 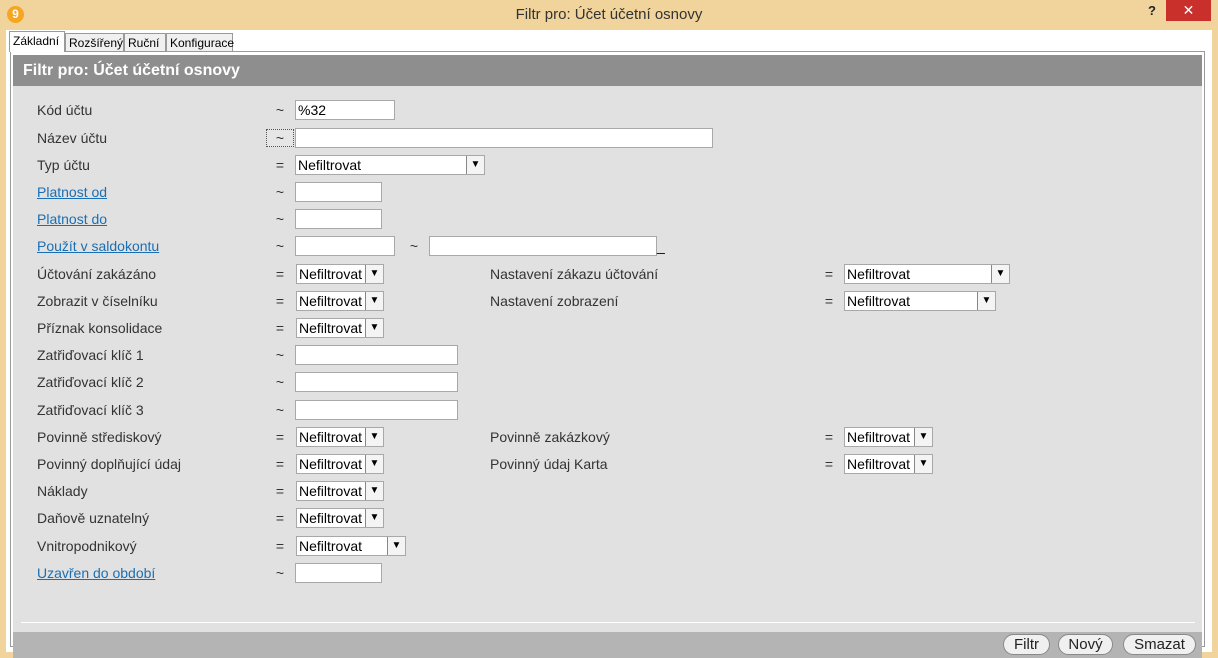 What do you see at coordinates (1026, 644) in the screenshot?
I see `filtr-button: Filtr` at bounding box center [1026, 644].